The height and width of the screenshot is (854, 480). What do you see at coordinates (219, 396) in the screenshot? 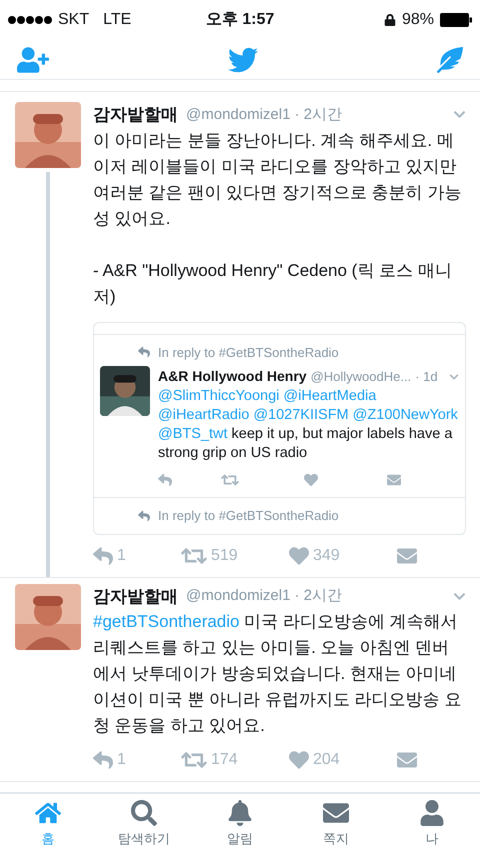
I see `link: @SlimThiccYoongi` at bounding box center [219, 396].